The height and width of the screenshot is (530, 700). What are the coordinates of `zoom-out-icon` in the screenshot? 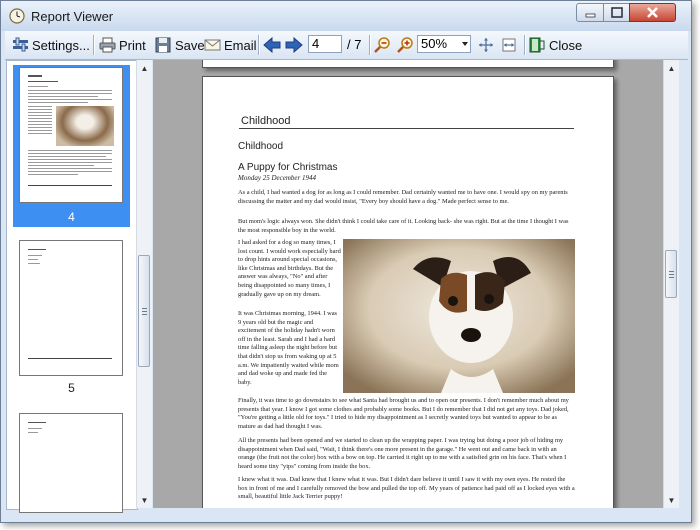 It's located at (382, 45).